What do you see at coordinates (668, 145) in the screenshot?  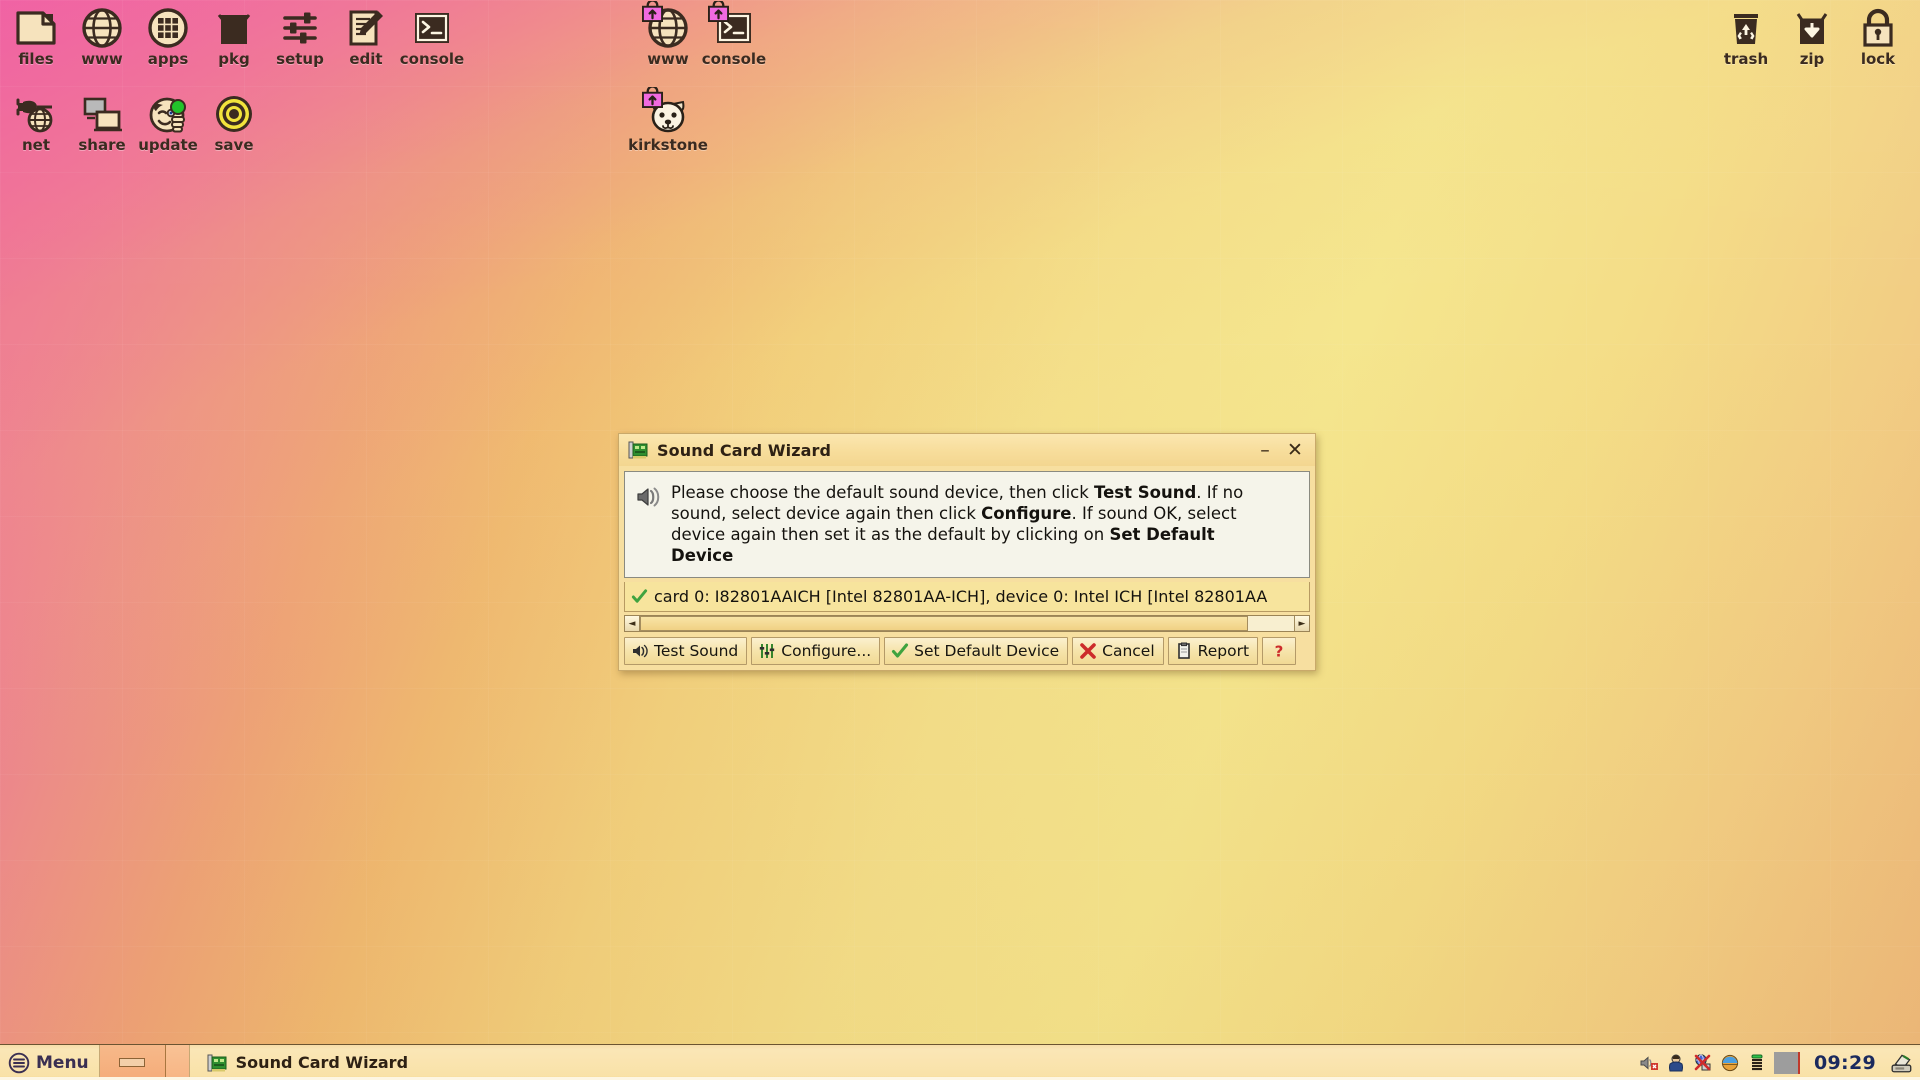 I see `desktop-icon-label: kirkstone` at bounding box center [668, 145].